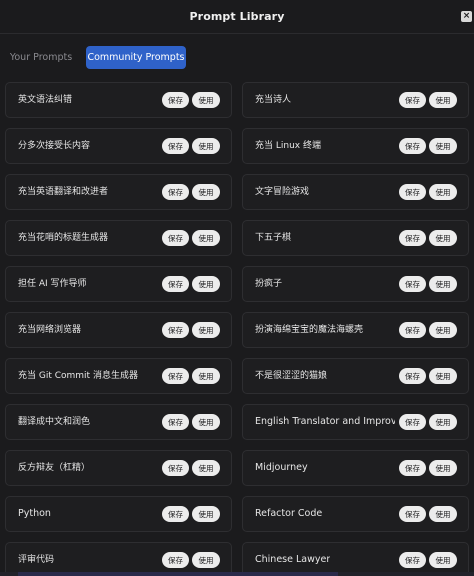 The height and width of the screenshot is (576, 474). Describe the element at coordinates (63, 192) in the screenshot. I see `prompt-title: 充当英语翻译和改进者` at that location.